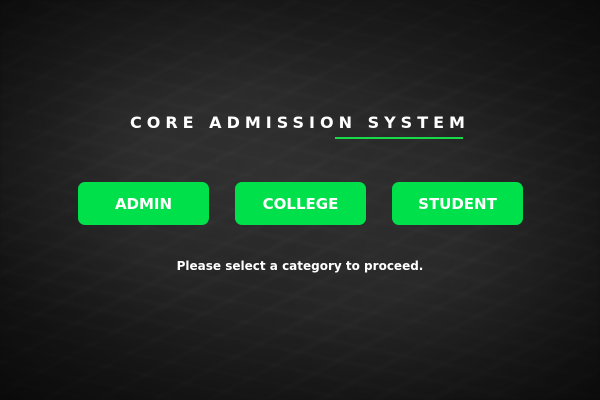  Describe the element at coordinates (300, 122) in the screenshot. I see `page-title: CORE ADMISSION SYSTEM` at that location.